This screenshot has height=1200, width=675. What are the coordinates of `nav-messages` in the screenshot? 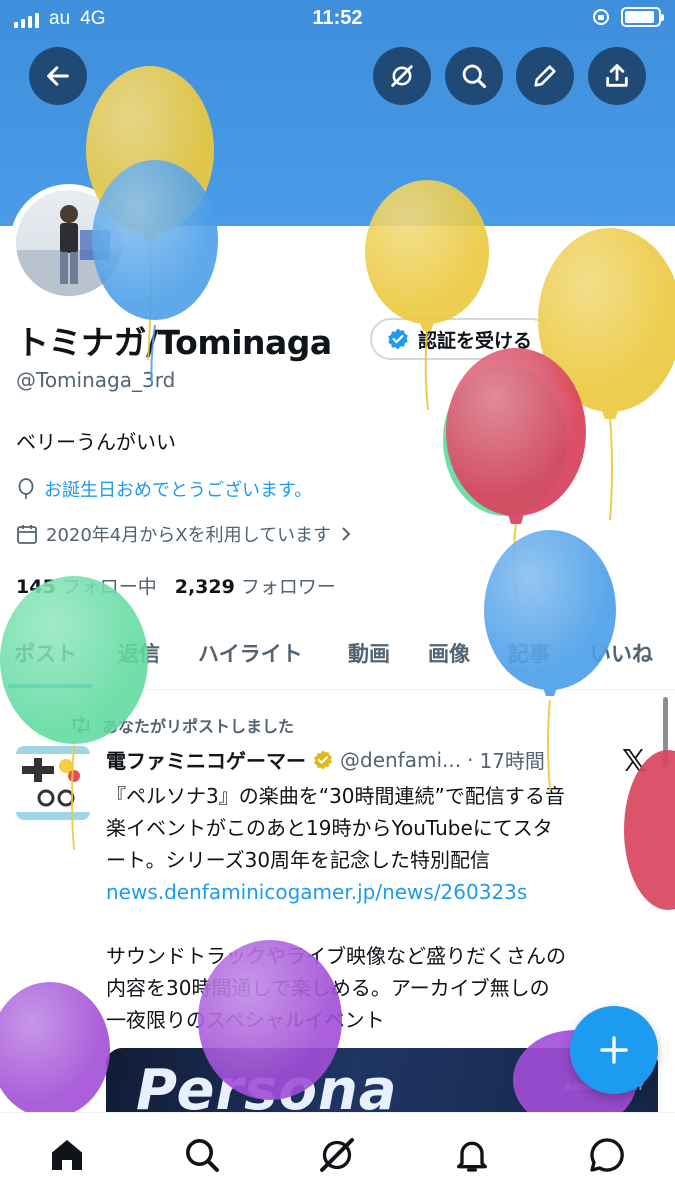 It's located at (607, 1155).